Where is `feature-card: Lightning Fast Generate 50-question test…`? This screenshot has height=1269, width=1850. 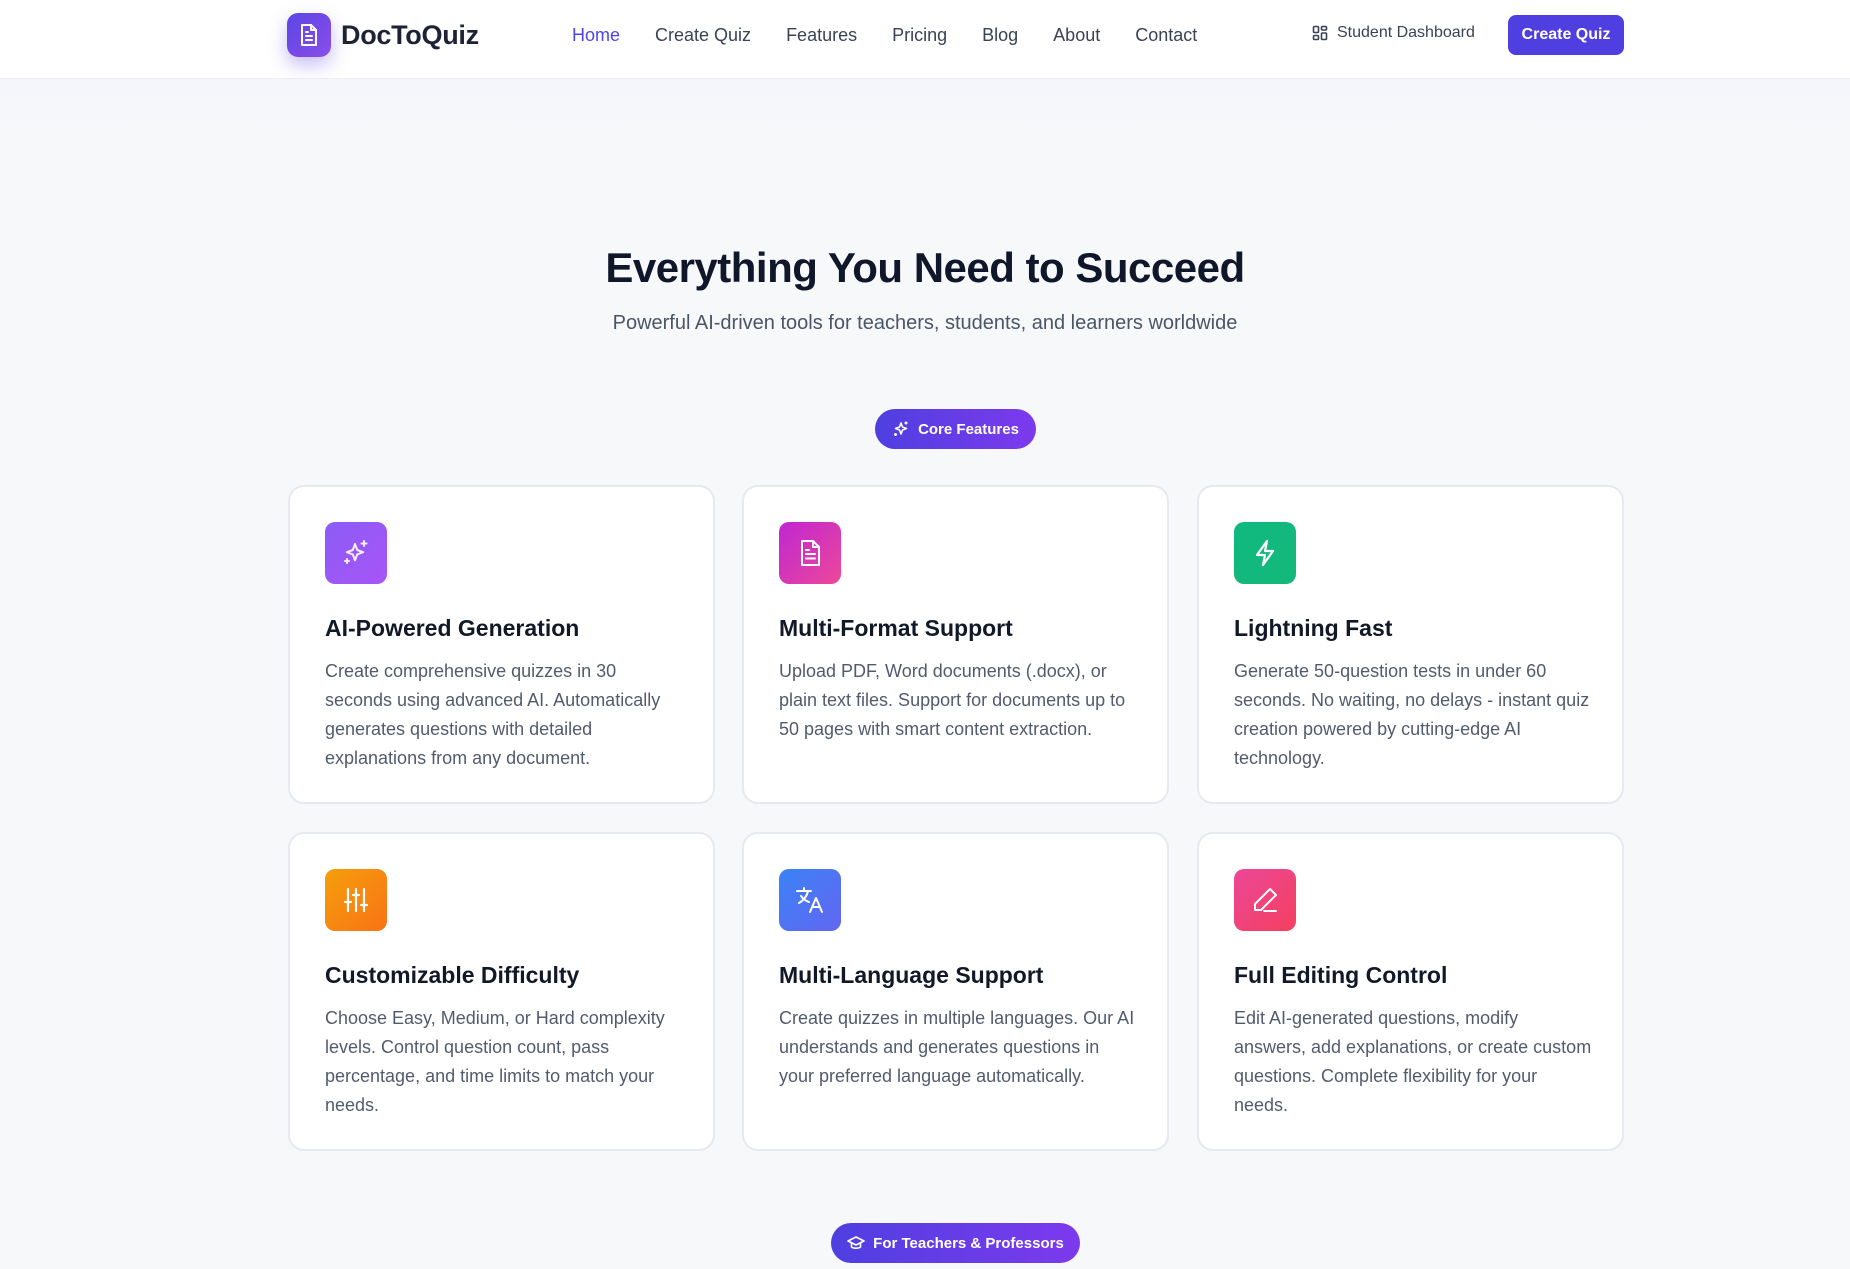 feature-card: Lightning Fast Generate 50-question test… is located at coordinates (1410, 644).